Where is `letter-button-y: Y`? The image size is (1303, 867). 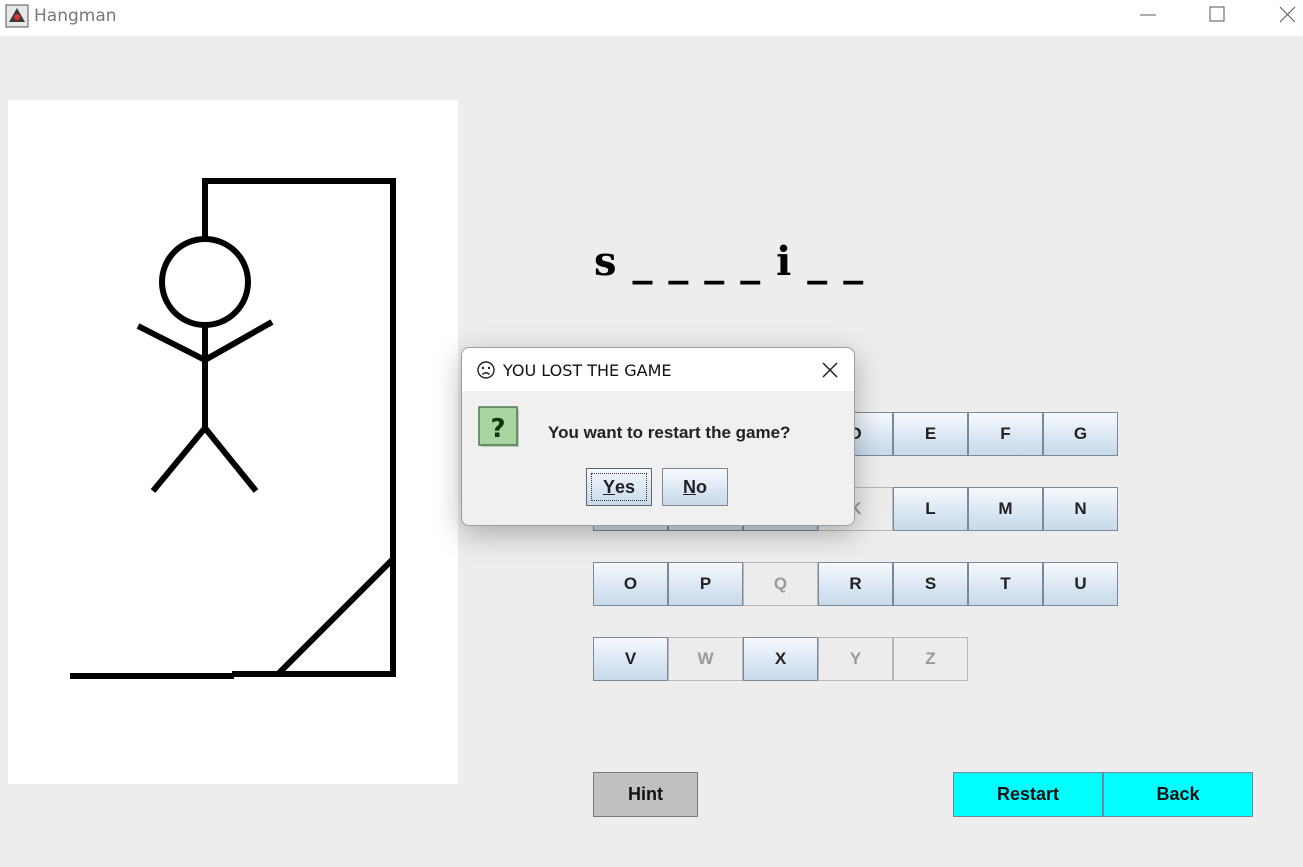
letter-button-y: Y is located at coordinates (855, 659).